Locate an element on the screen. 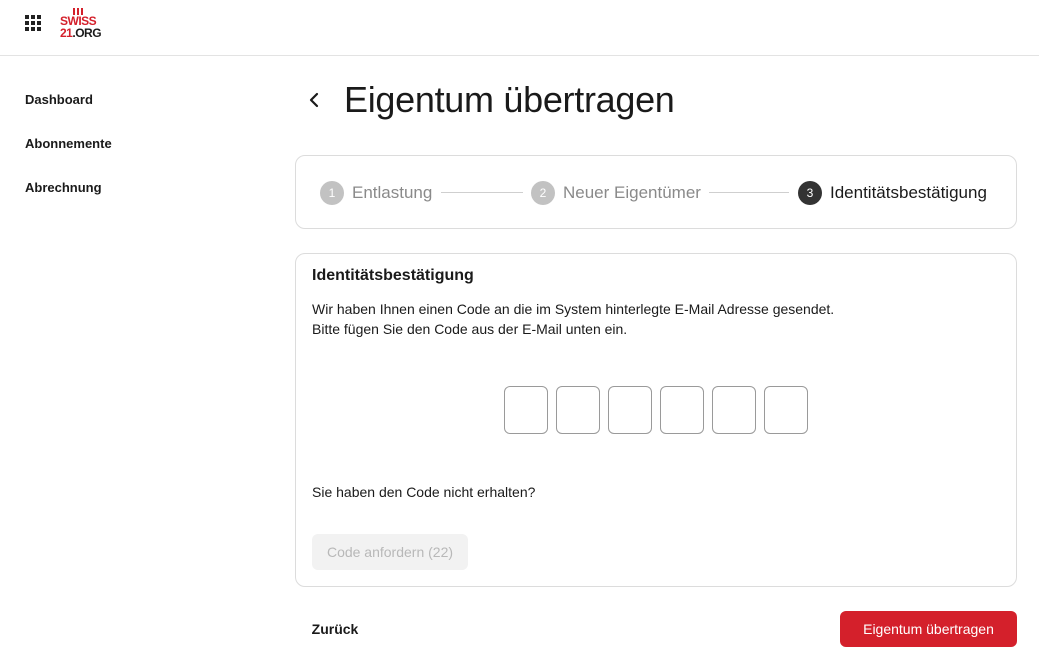  transfer-ownership-button: Eigentum übertragen is located at coordinates (928, 629).